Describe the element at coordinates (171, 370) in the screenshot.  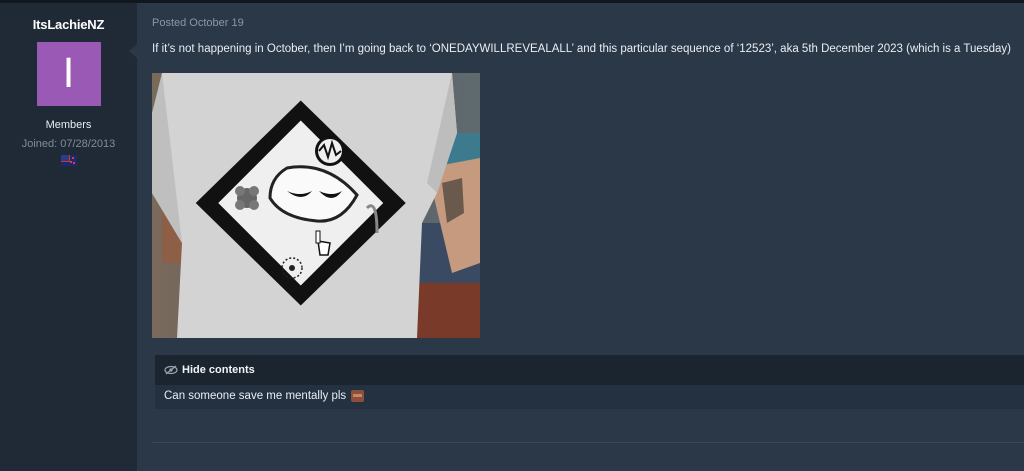
I see `eye-slash-icon` at that location.